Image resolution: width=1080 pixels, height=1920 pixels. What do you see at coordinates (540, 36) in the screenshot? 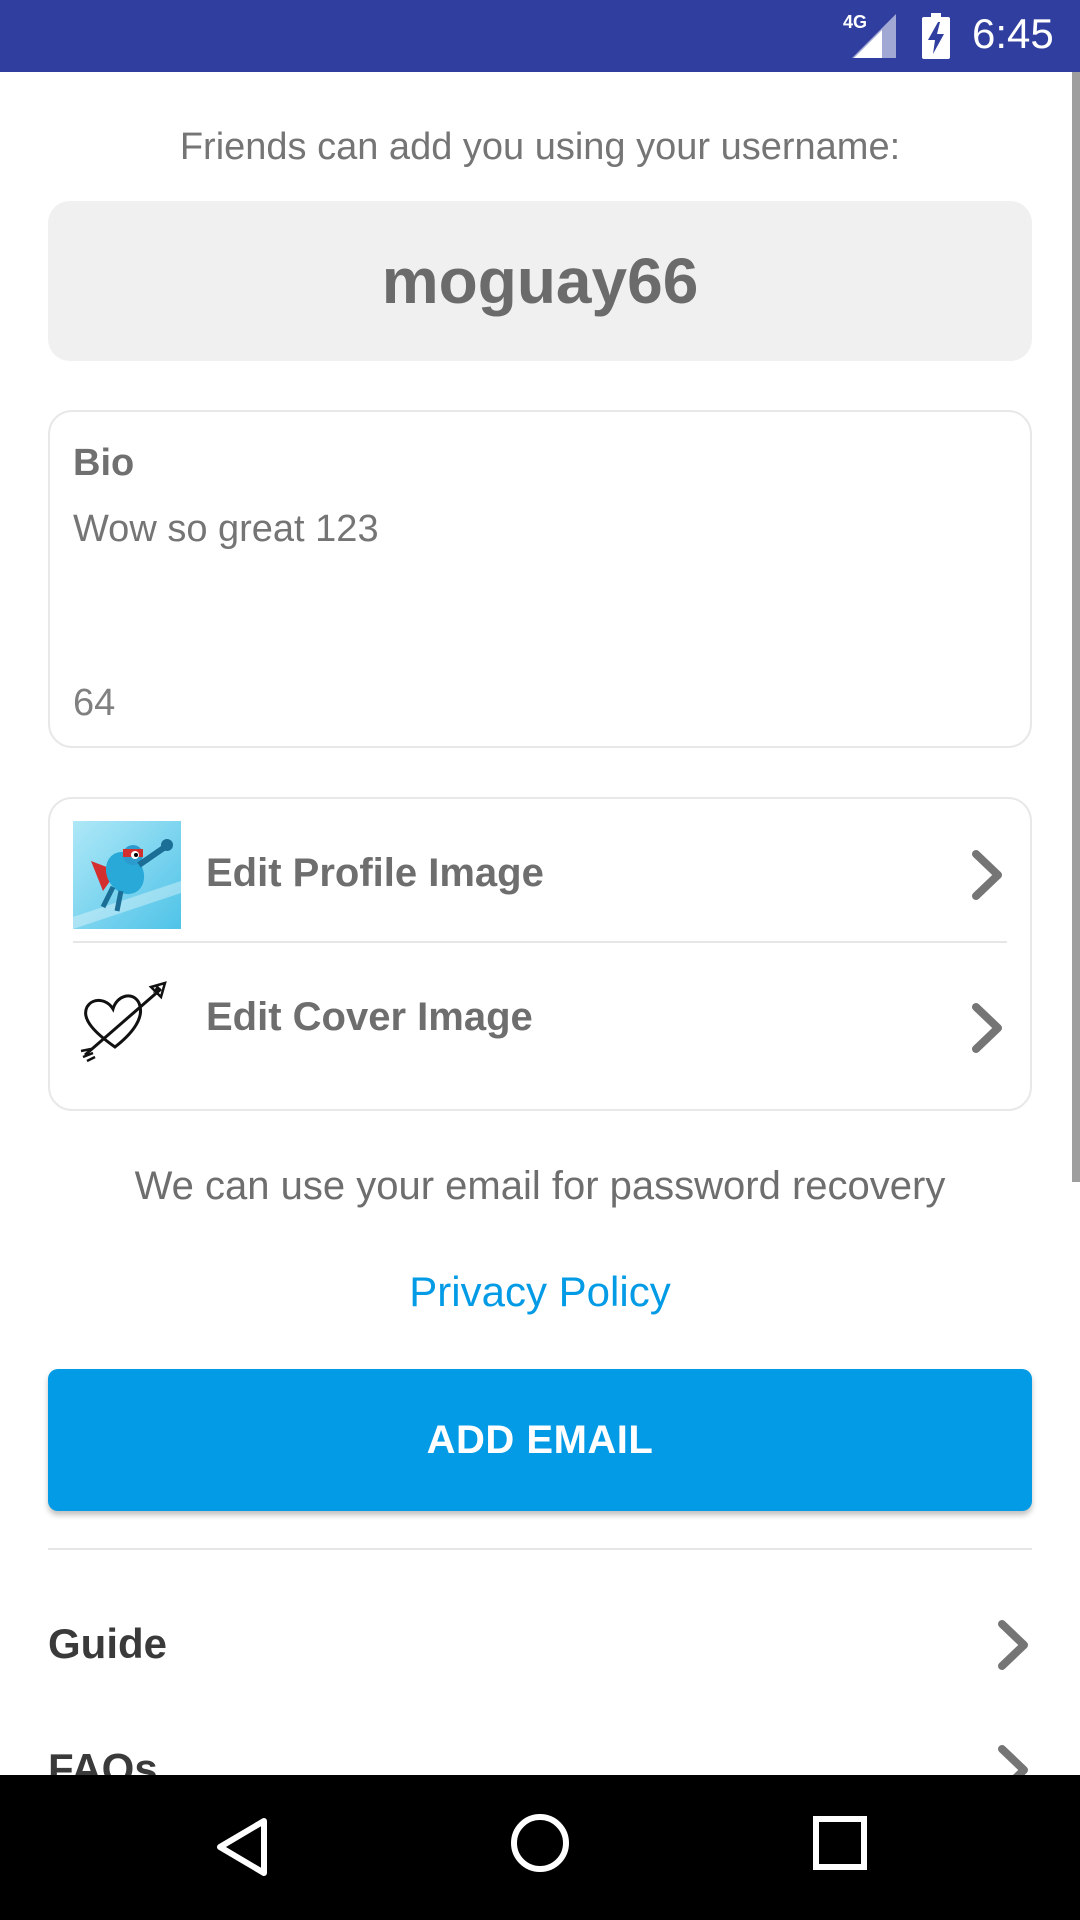
I see `status-bar: 4G 6:45` at bounding box center [540, 36].